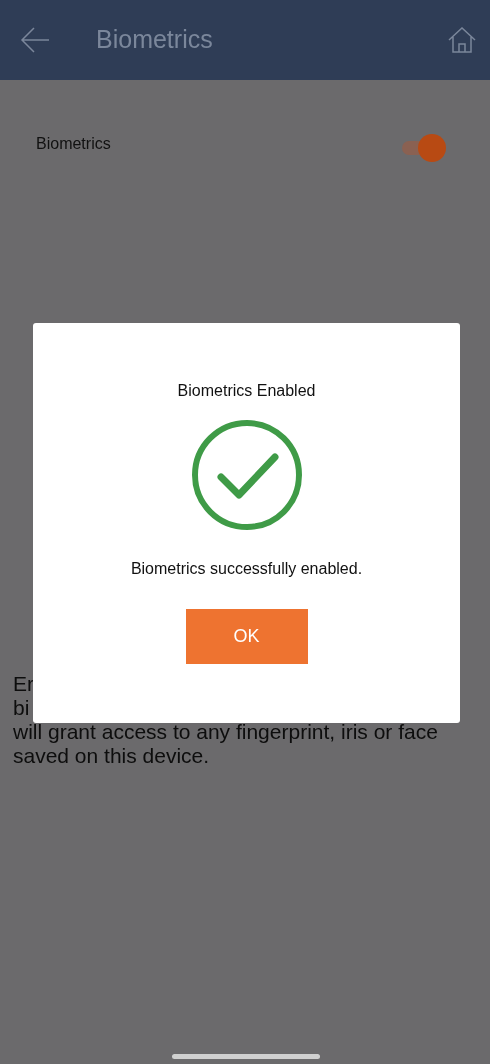 This screenshot has height=1064, width=490. I want to click on description-text: Er, so click(23, 684).